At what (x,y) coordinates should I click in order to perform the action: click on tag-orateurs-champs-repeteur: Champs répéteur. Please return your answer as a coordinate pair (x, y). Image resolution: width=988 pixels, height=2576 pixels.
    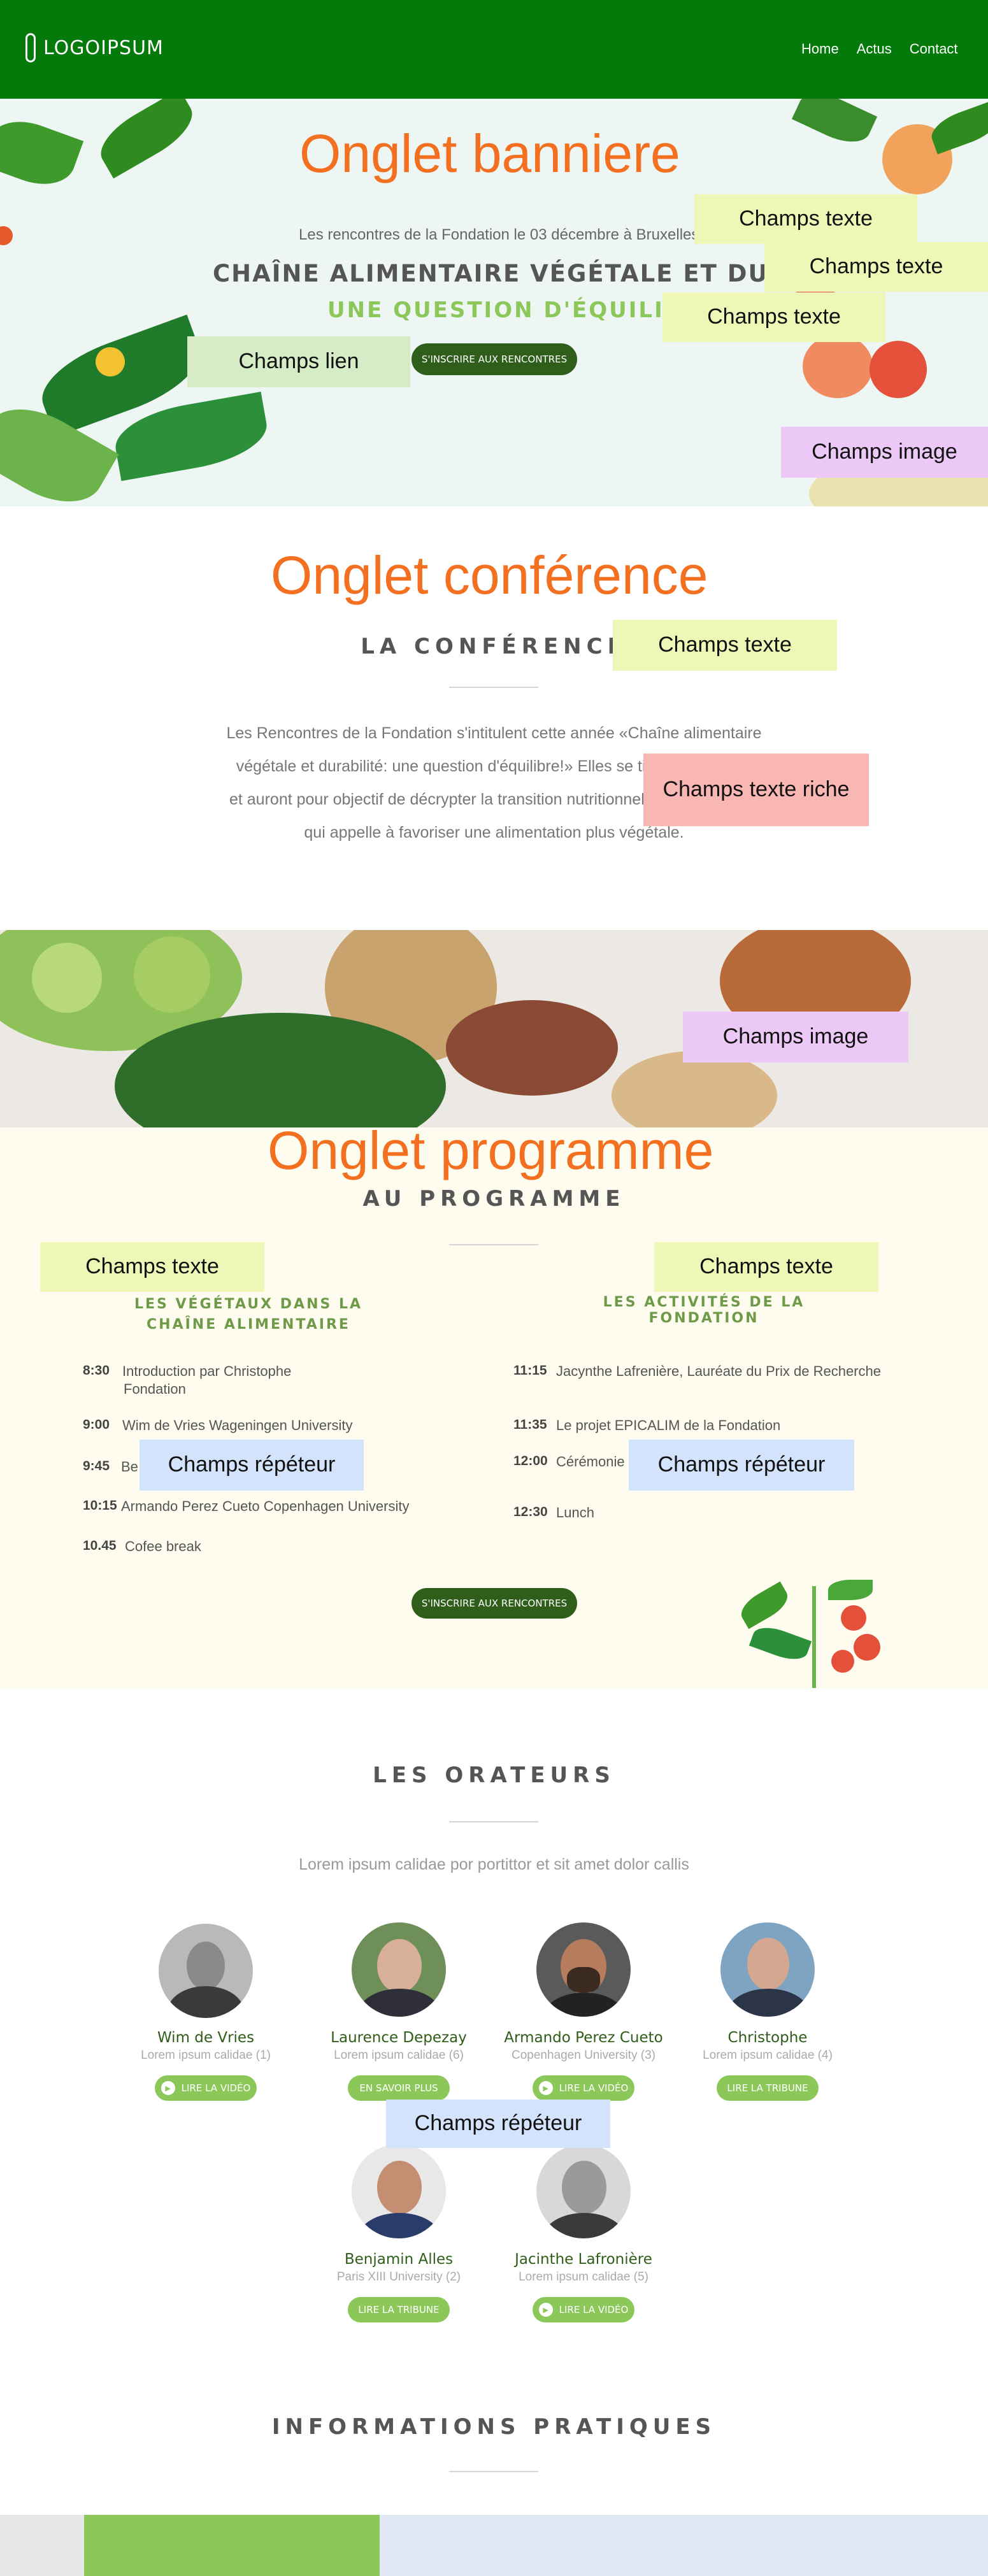
    Looking at the image, I should click on (498, 2124).